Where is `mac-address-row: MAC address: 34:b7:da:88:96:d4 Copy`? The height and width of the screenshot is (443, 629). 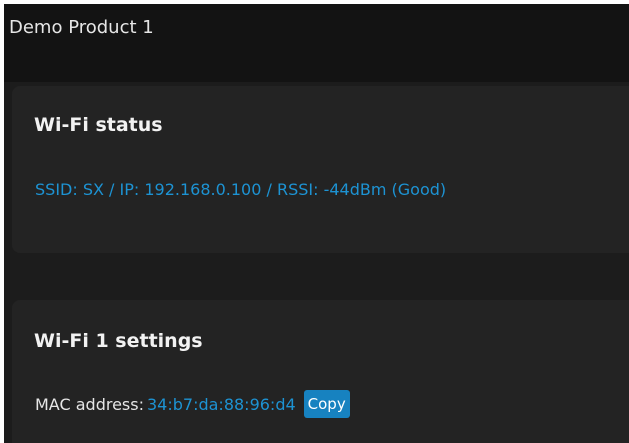 mac-address-row: MAC address: 34:b7:da:88:96:d4 Copy is located at coordinates (192, 404).